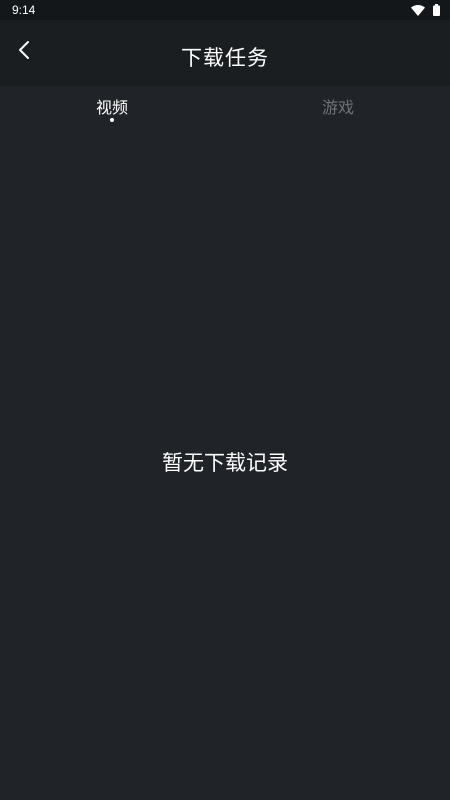  I want to click on battery-icon, so click(436, 10).